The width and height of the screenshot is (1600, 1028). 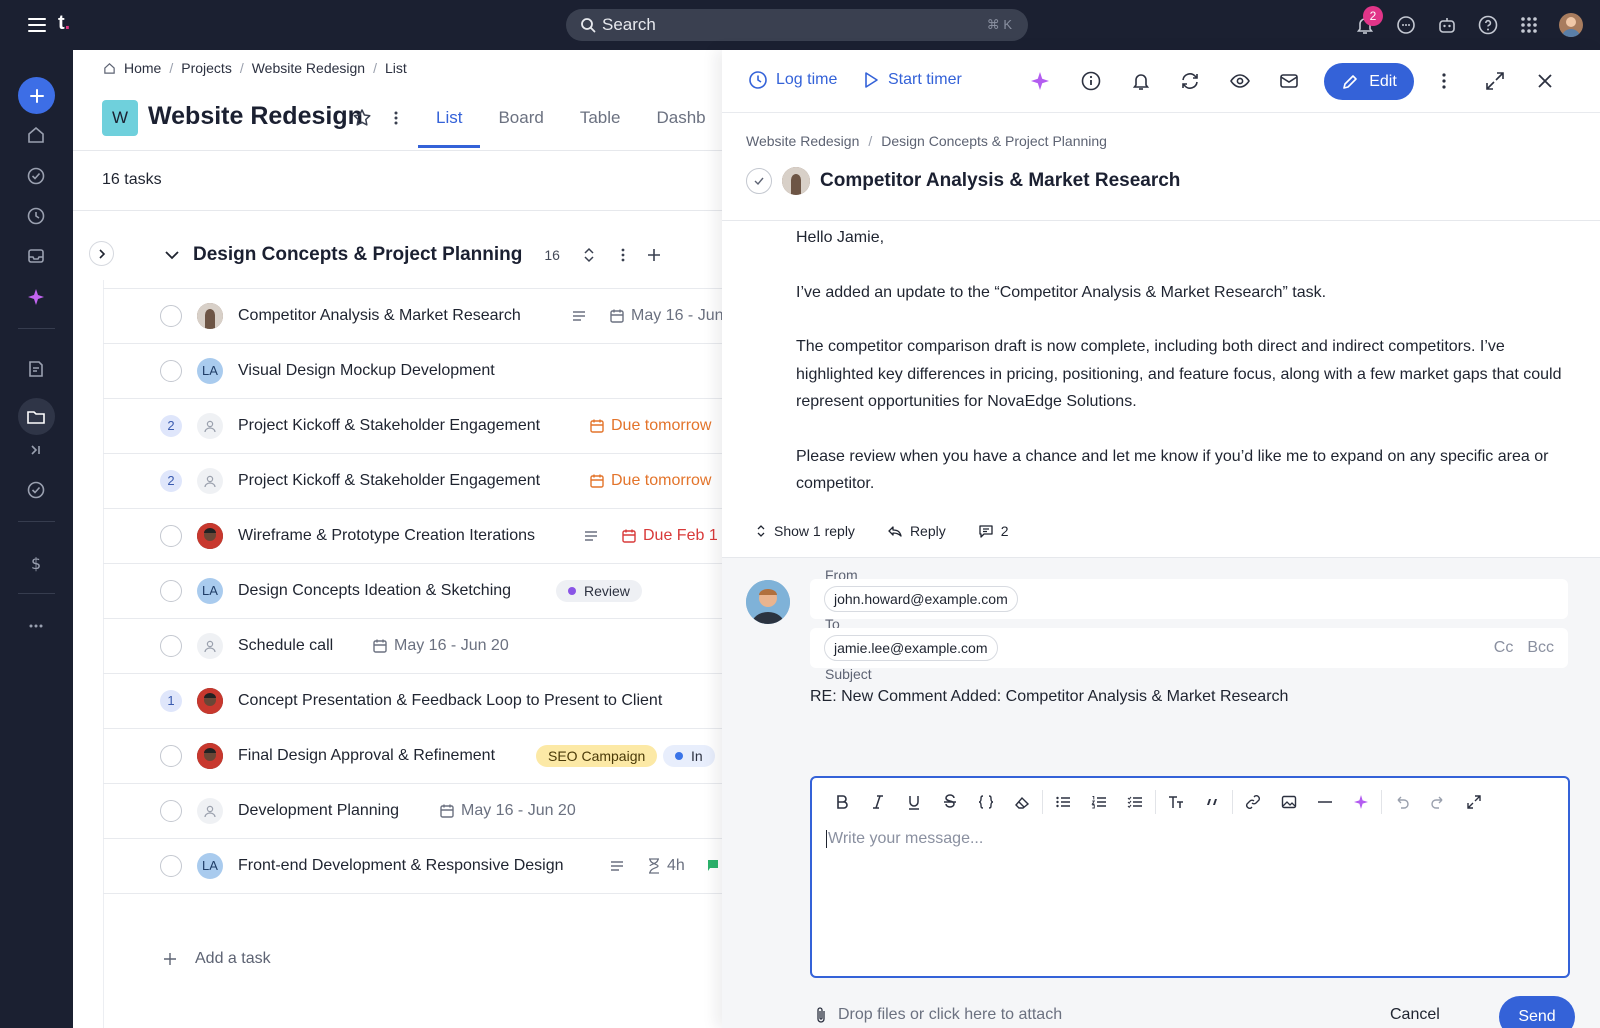 I want to click on edit-button: Edit, so click(x=1369, y=81).